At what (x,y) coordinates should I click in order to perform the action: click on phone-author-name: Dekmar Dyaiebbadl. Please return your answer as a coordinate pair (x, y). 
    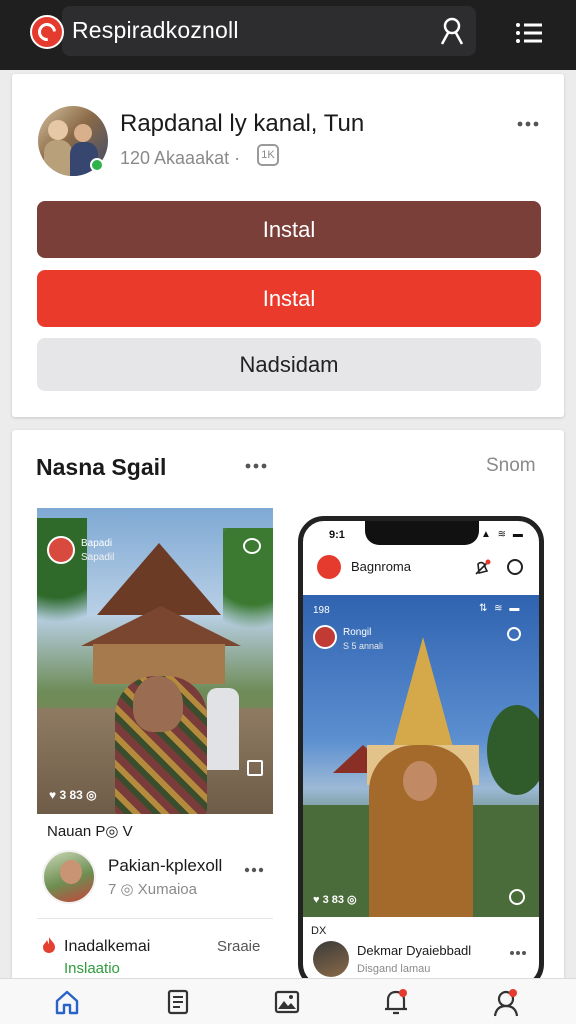
    Looking at the image, I should click on (414, 950).